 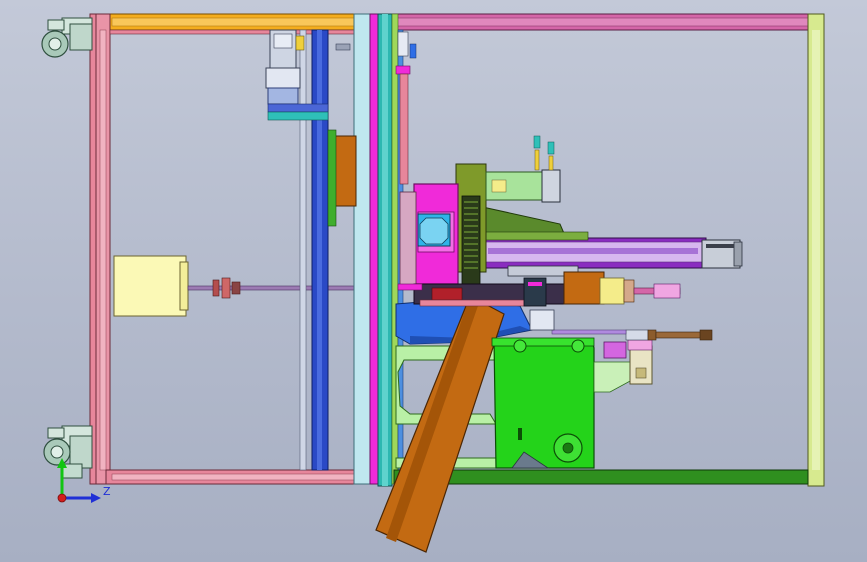 I want to click on actuator-motor-right-end, so click(x=738, y=254).